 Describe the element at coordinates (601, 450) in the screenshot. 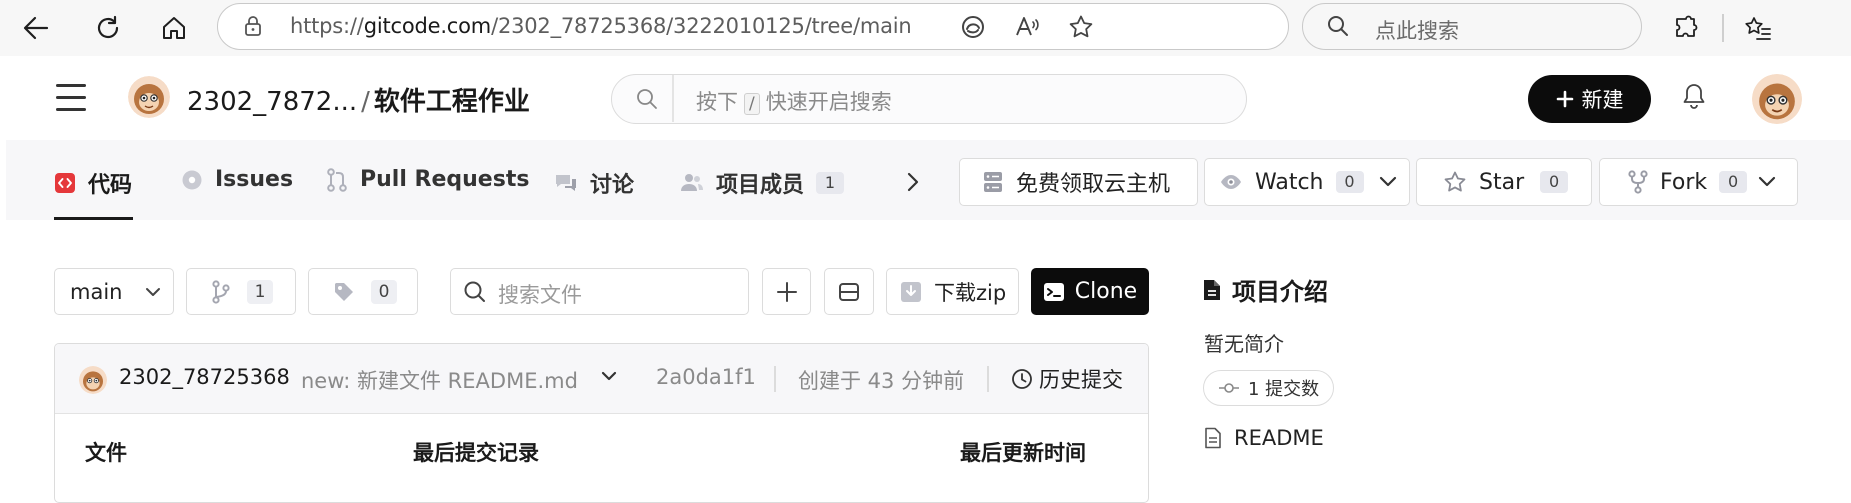

I see `file-table-header: 文件 最后提交记录 最后更新时间` at that location.